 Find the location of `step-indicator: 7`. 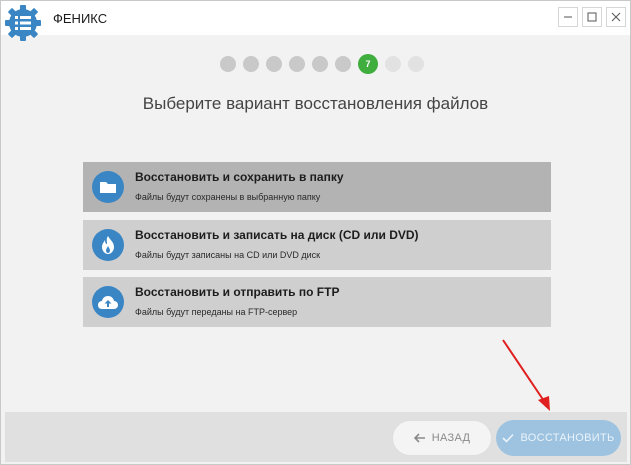

step-indicator: 7 is located at coordinates (322, 64).